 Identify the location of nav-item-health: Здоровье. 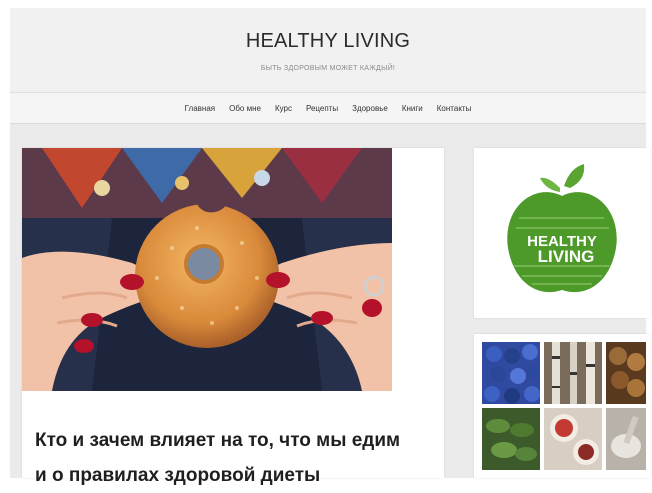
(370, 108).